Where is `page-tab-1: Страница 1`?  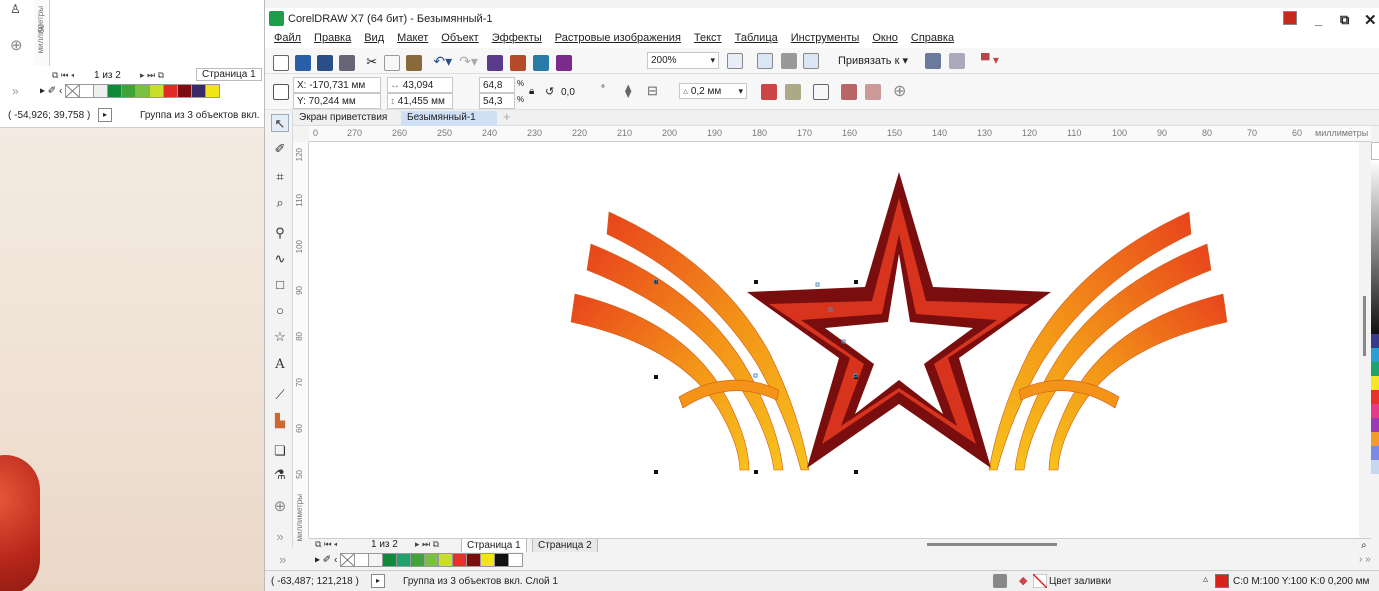 page-tab-1: Страница 1 is located at coordinates (494, 546).